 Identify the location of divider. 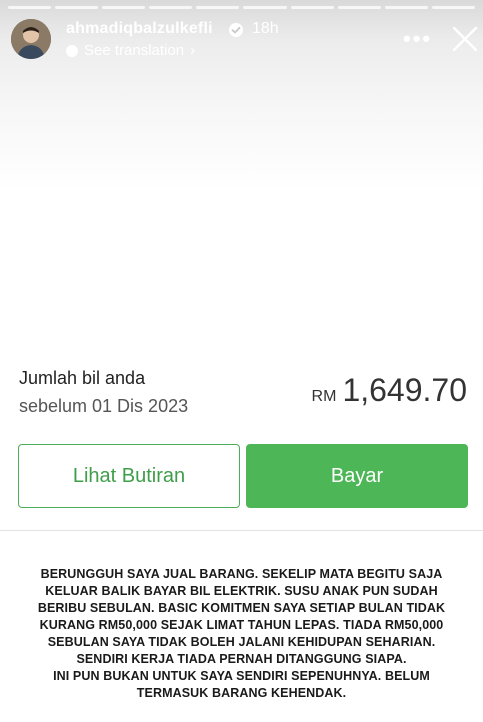
(241, 530).